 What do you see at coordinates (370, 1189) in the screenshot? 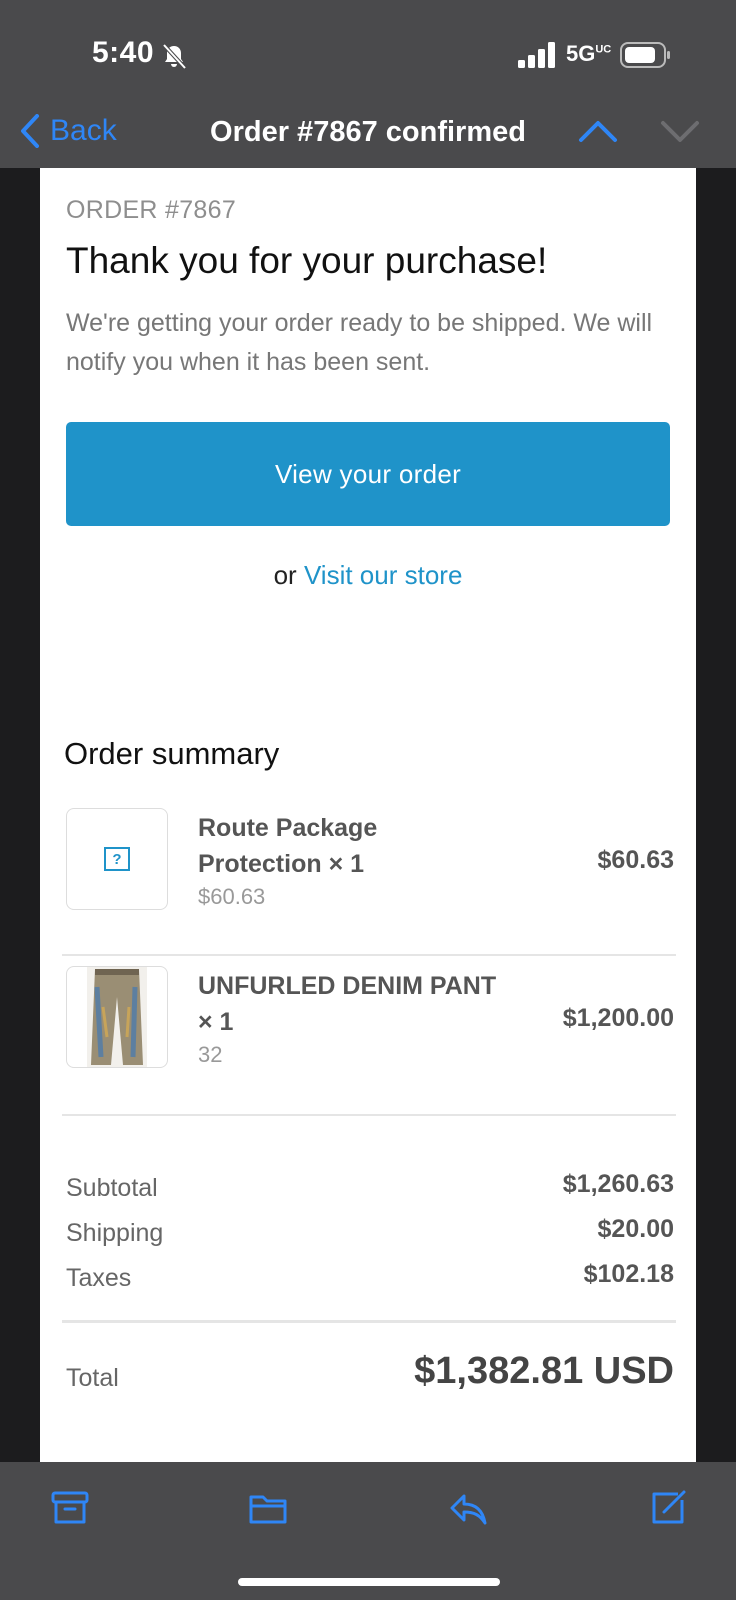
I see `subtotal-row: Subtotal $1,260.63` at bounding box center [370, 1189].